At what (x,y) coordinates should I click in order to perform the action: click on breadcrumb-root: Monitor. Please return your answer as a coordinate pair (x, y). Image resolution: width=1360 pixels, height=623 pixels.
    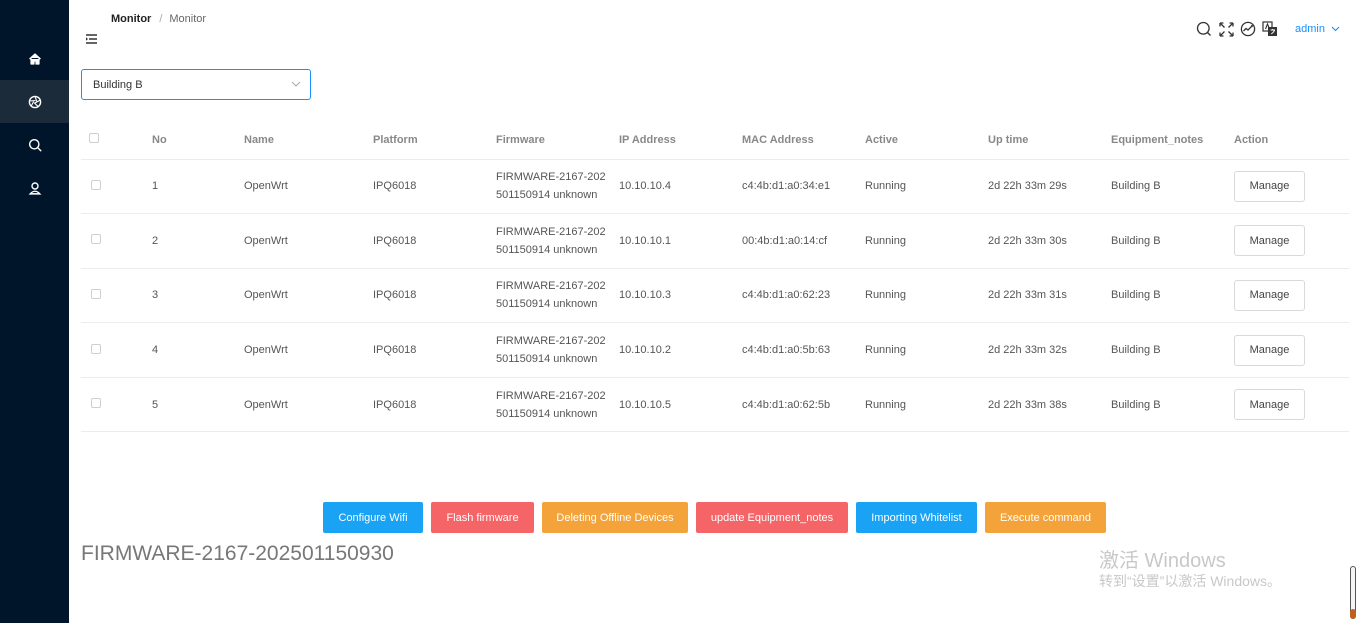
    Looking at the image, I should click on (131, 19).